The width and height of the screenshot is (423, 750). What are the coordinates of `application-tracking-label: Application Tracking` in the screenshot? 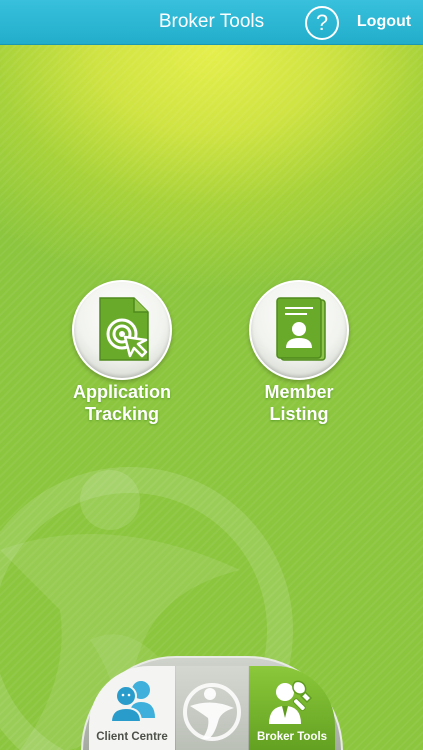 It's located at (122, 403).